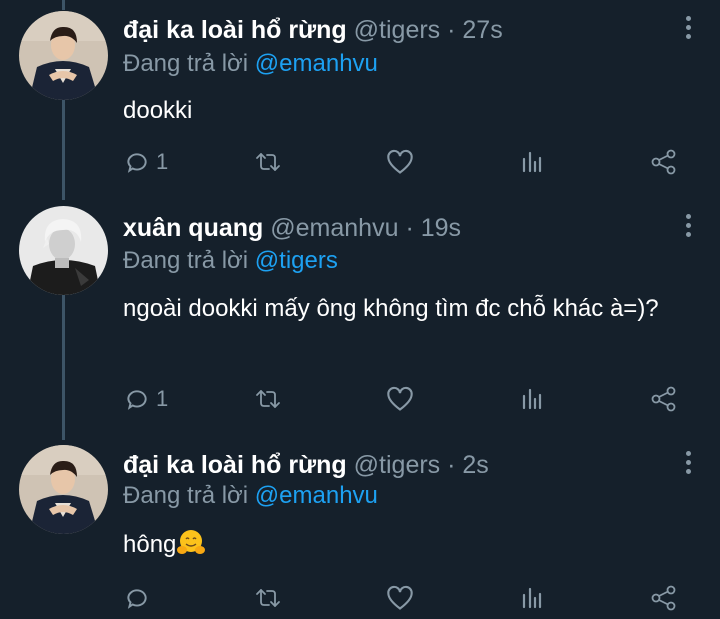 Image resolution: width=720 pixels, height=619 pixels. What do you see at coordinates (334, 228) in the screenshot?
I see `user-handle: @emanhvu` at bounding box center [334, 228].